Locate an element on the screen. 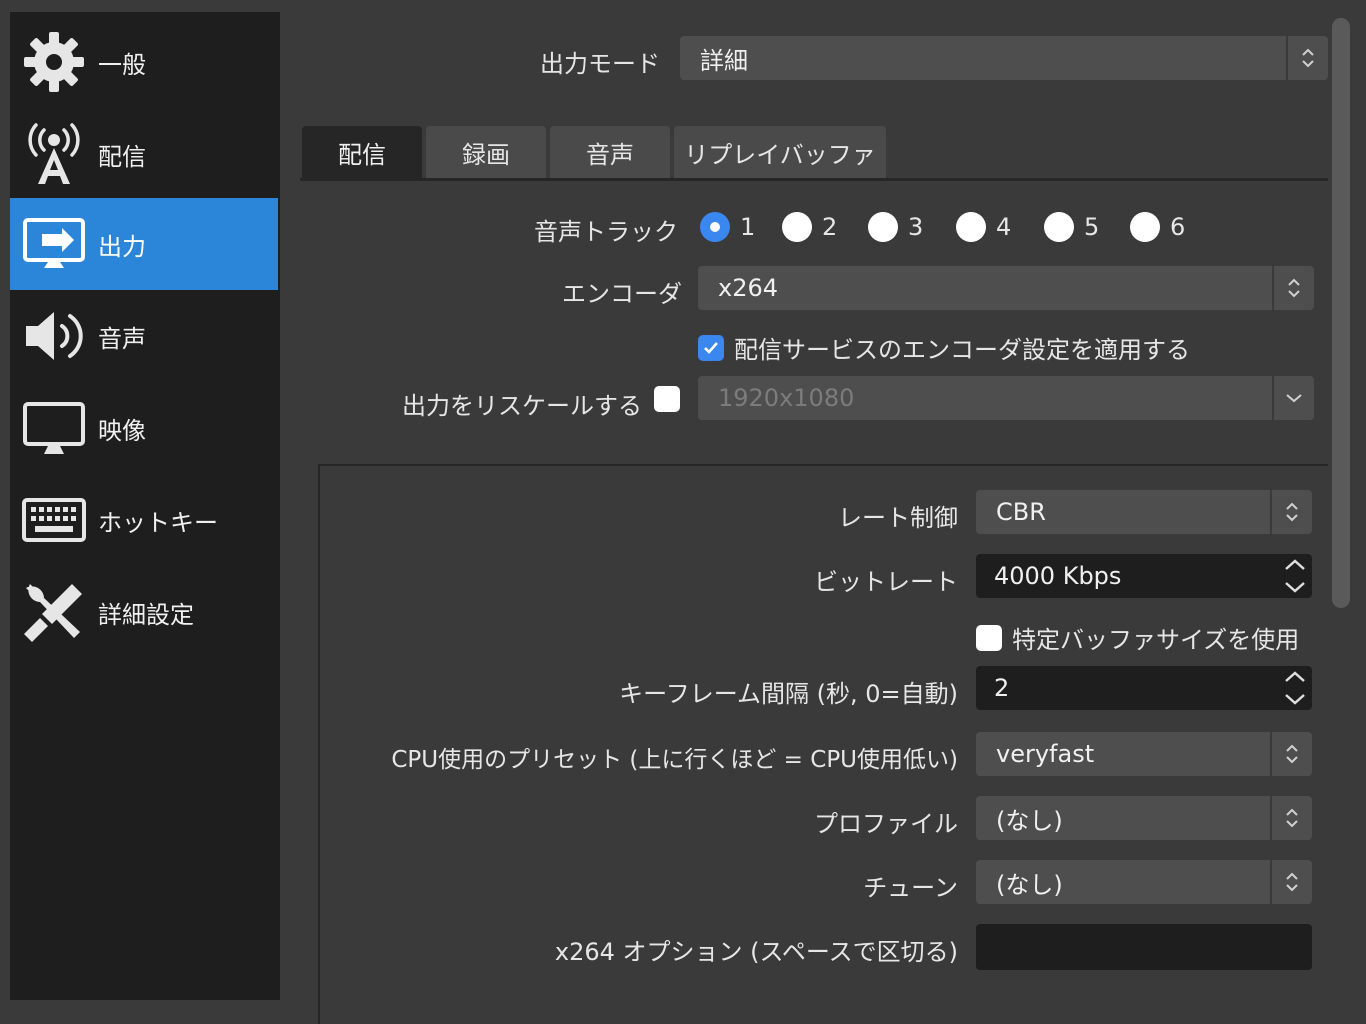 The image size is (1366, 1024). radio-label: 6 is located at coordinates (1178, 227).